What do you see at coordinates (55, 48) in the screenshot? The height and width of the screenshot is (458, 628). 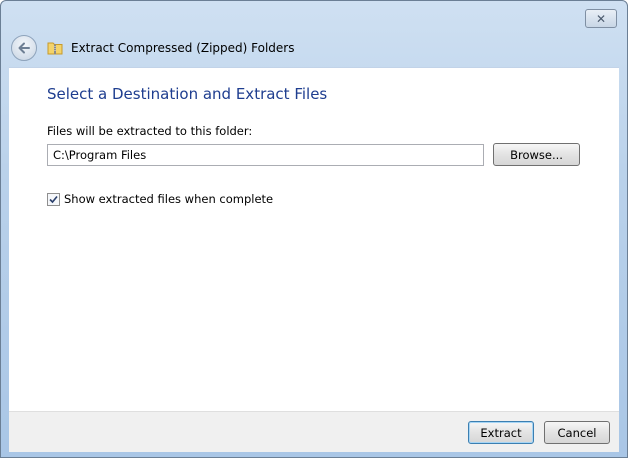 I see `zip-folder-icon` at bounding box center [55, 48].